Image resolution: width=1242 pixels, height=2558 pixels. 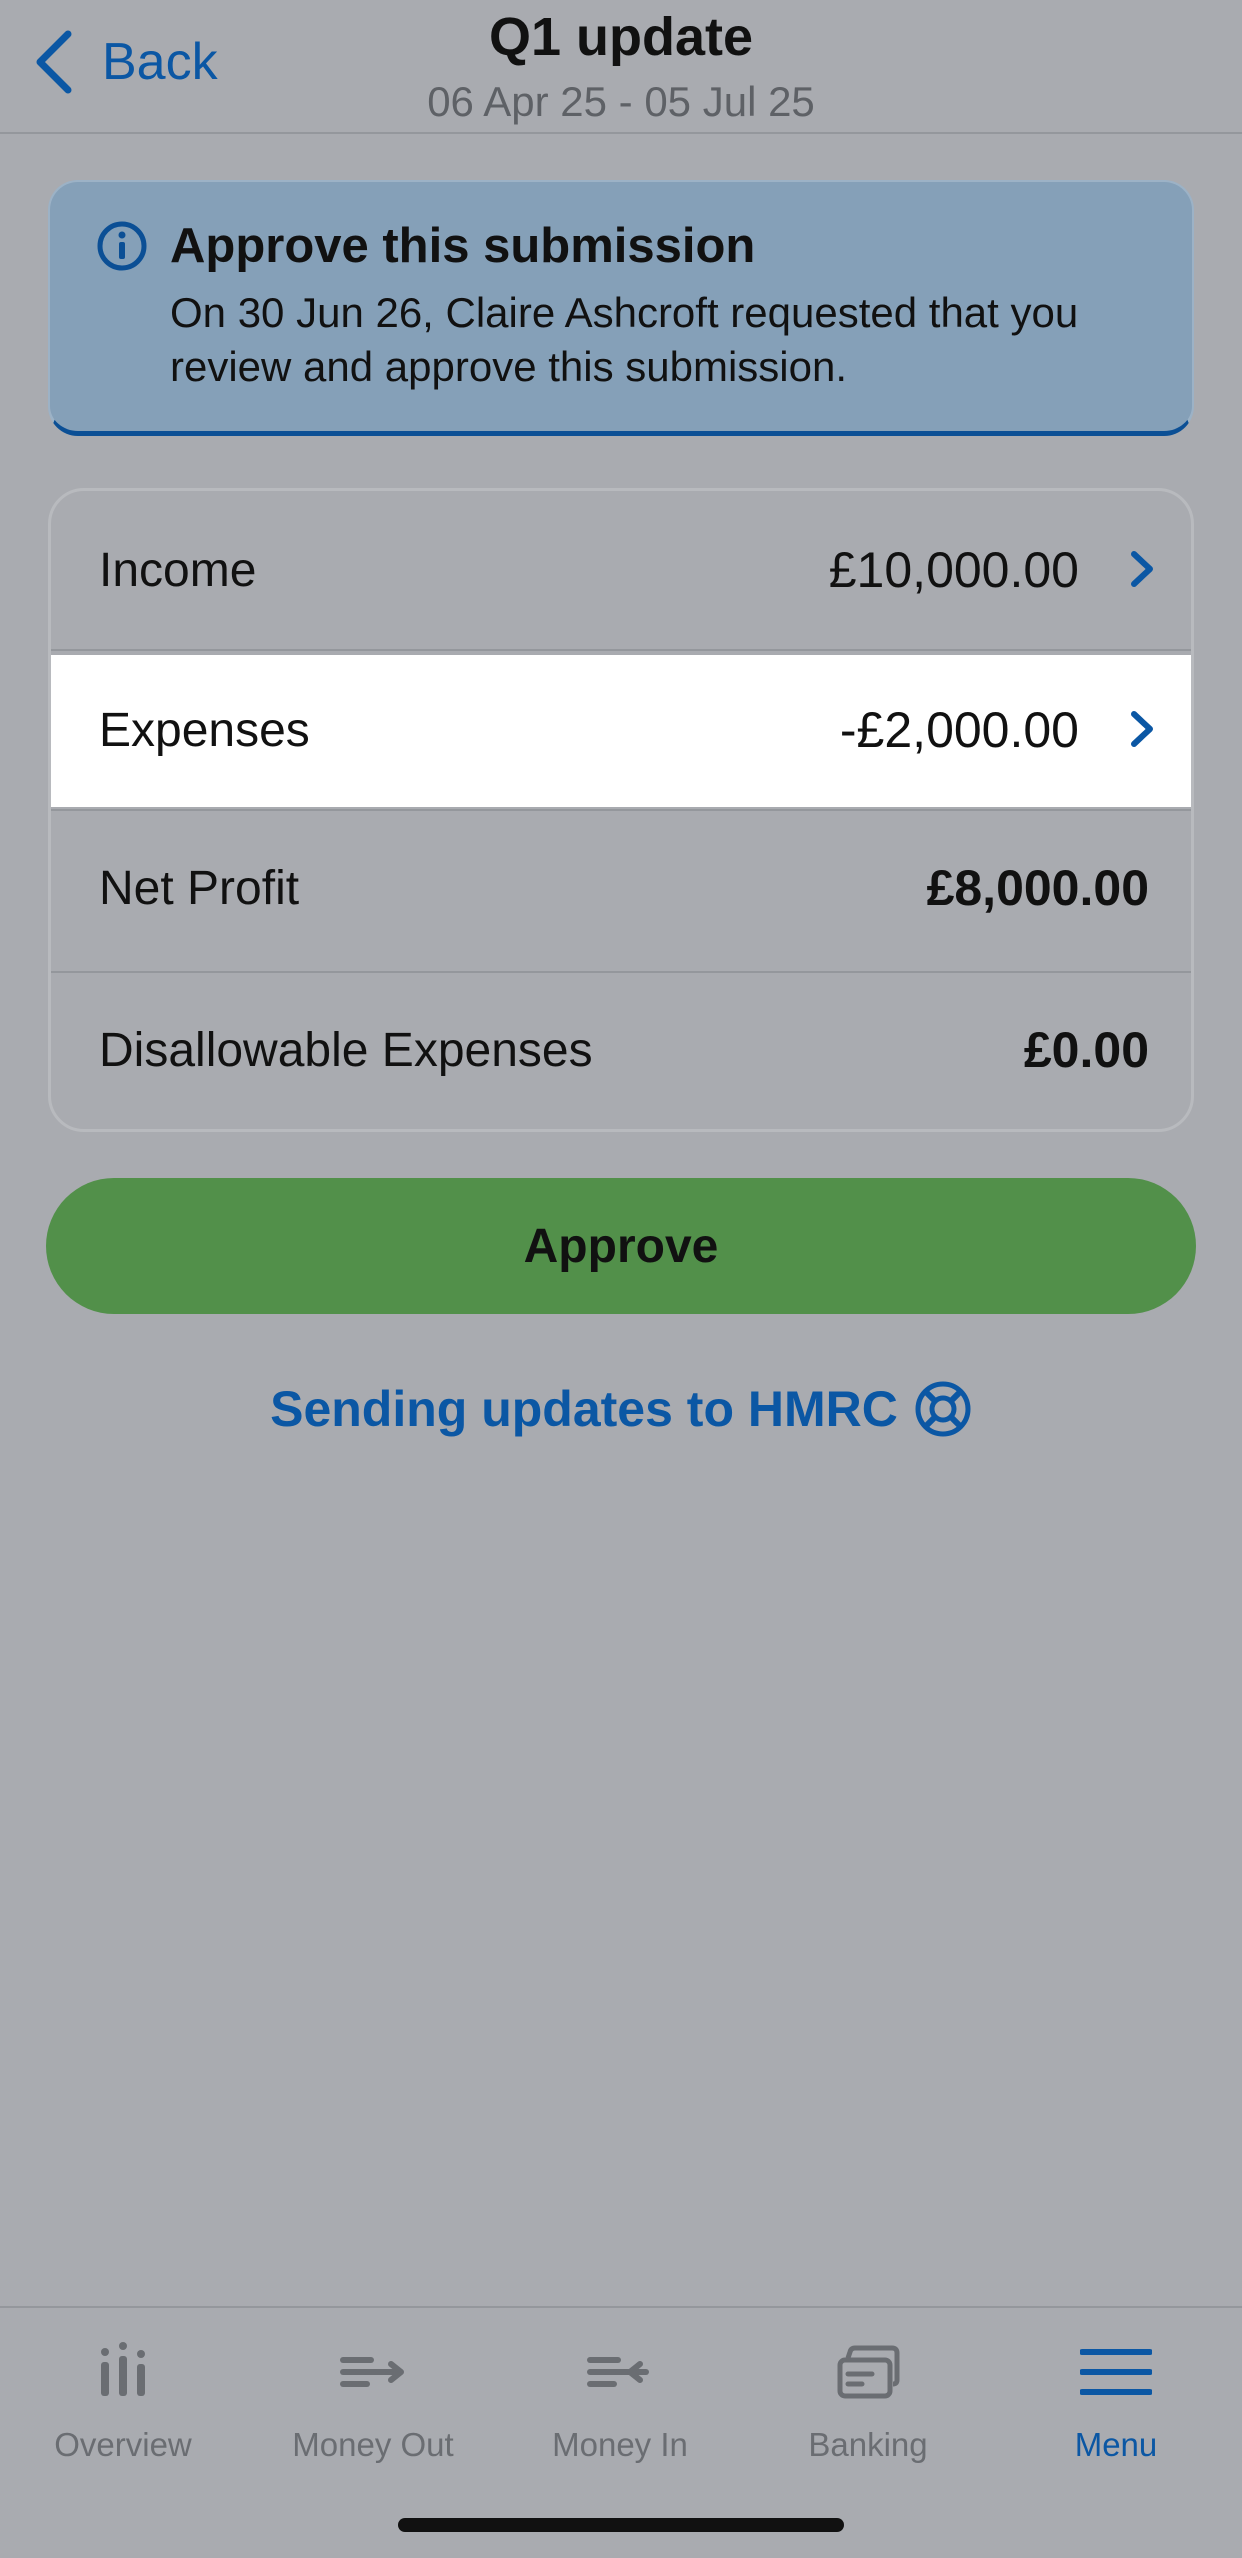 I want to click on banner-title: Approve this submission, so click(x=463, y=246).